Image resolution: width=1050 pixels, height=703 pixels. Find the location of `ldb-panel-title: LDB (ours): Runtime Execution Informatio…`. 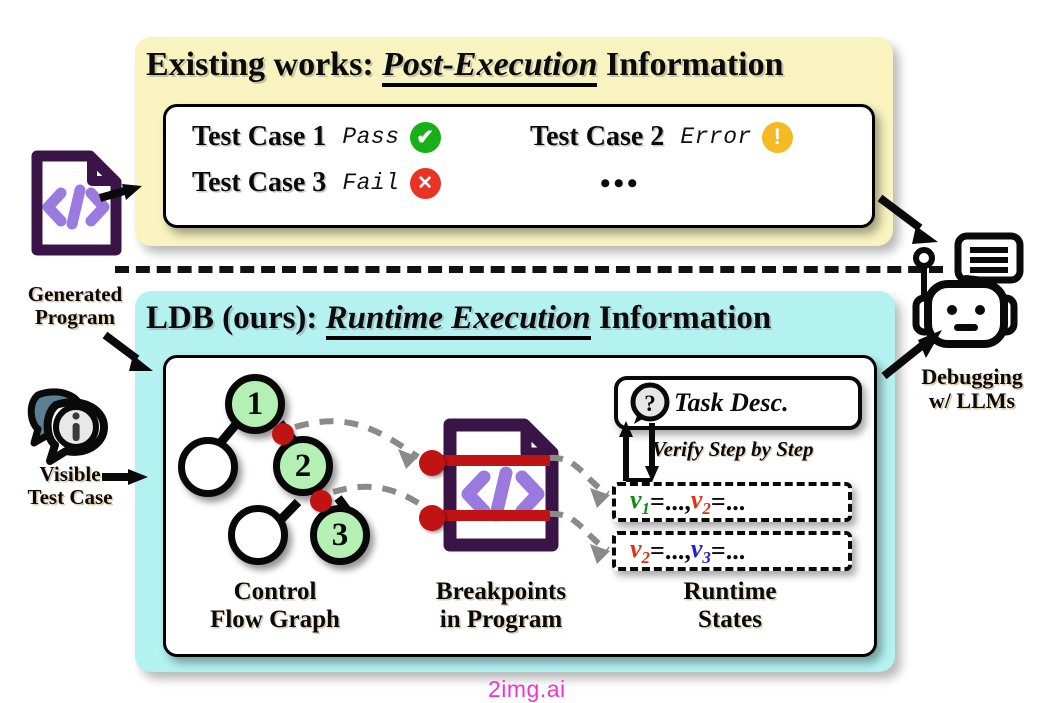

ldb-panel-title: LDB (ours): Runtime Execution Informatio… is located at coordinates (459, 320).